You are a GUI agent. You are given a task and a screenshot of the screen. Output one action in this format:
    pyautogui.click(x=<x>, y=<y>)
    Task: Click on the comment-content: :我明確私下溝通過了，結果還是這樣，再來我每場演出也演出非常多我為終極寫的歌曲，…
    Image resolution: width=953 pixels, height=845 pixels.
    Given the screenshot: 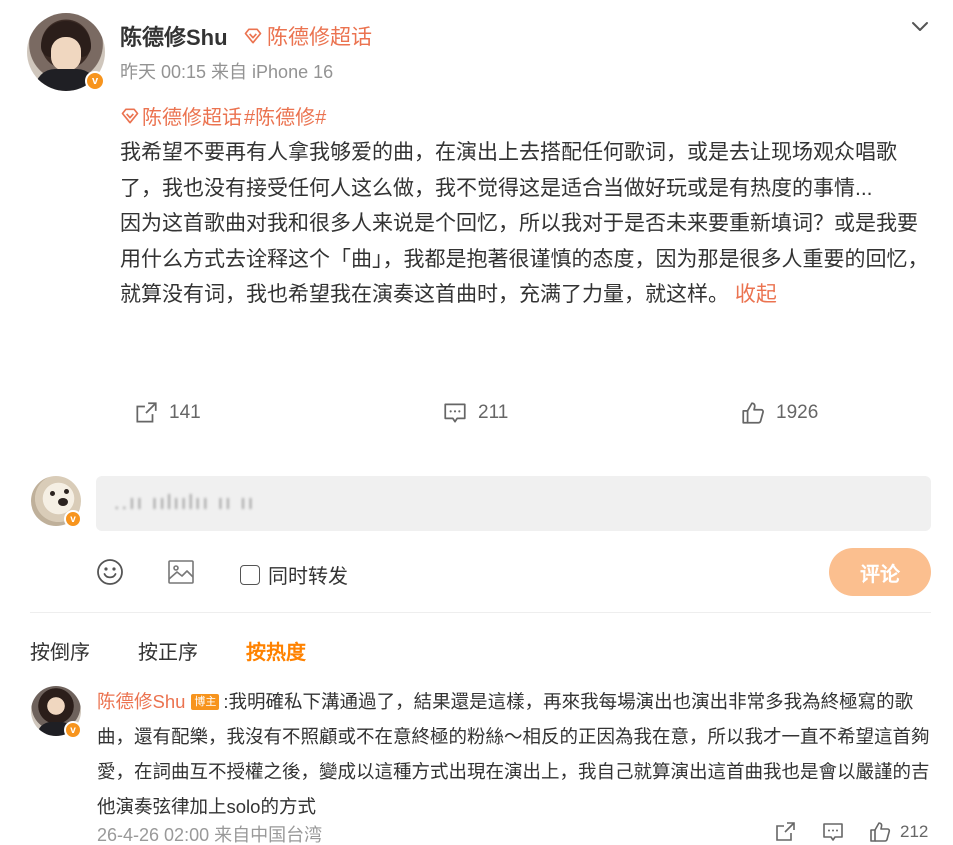 What is the action you would take?
    pyautogui.click(x=513, y=754)
    